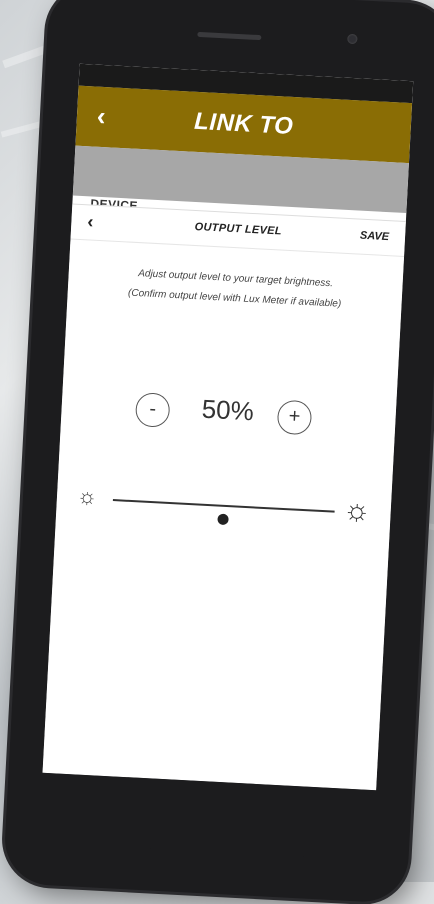 This screenshot has width=434, height=904. What do you see at coordinates (243, 123) in the screenshot?
I see `page-title: LINK TO` at bounding box center [243, 123].